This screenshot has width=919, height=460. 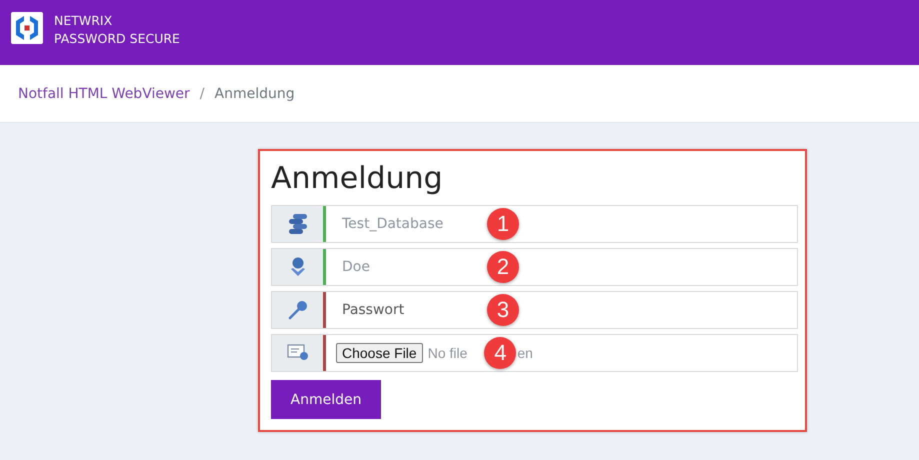 What do you see at coordinates (298, 267) in the screenshot?
I see `user-icon` at bounding box center [298, 267].